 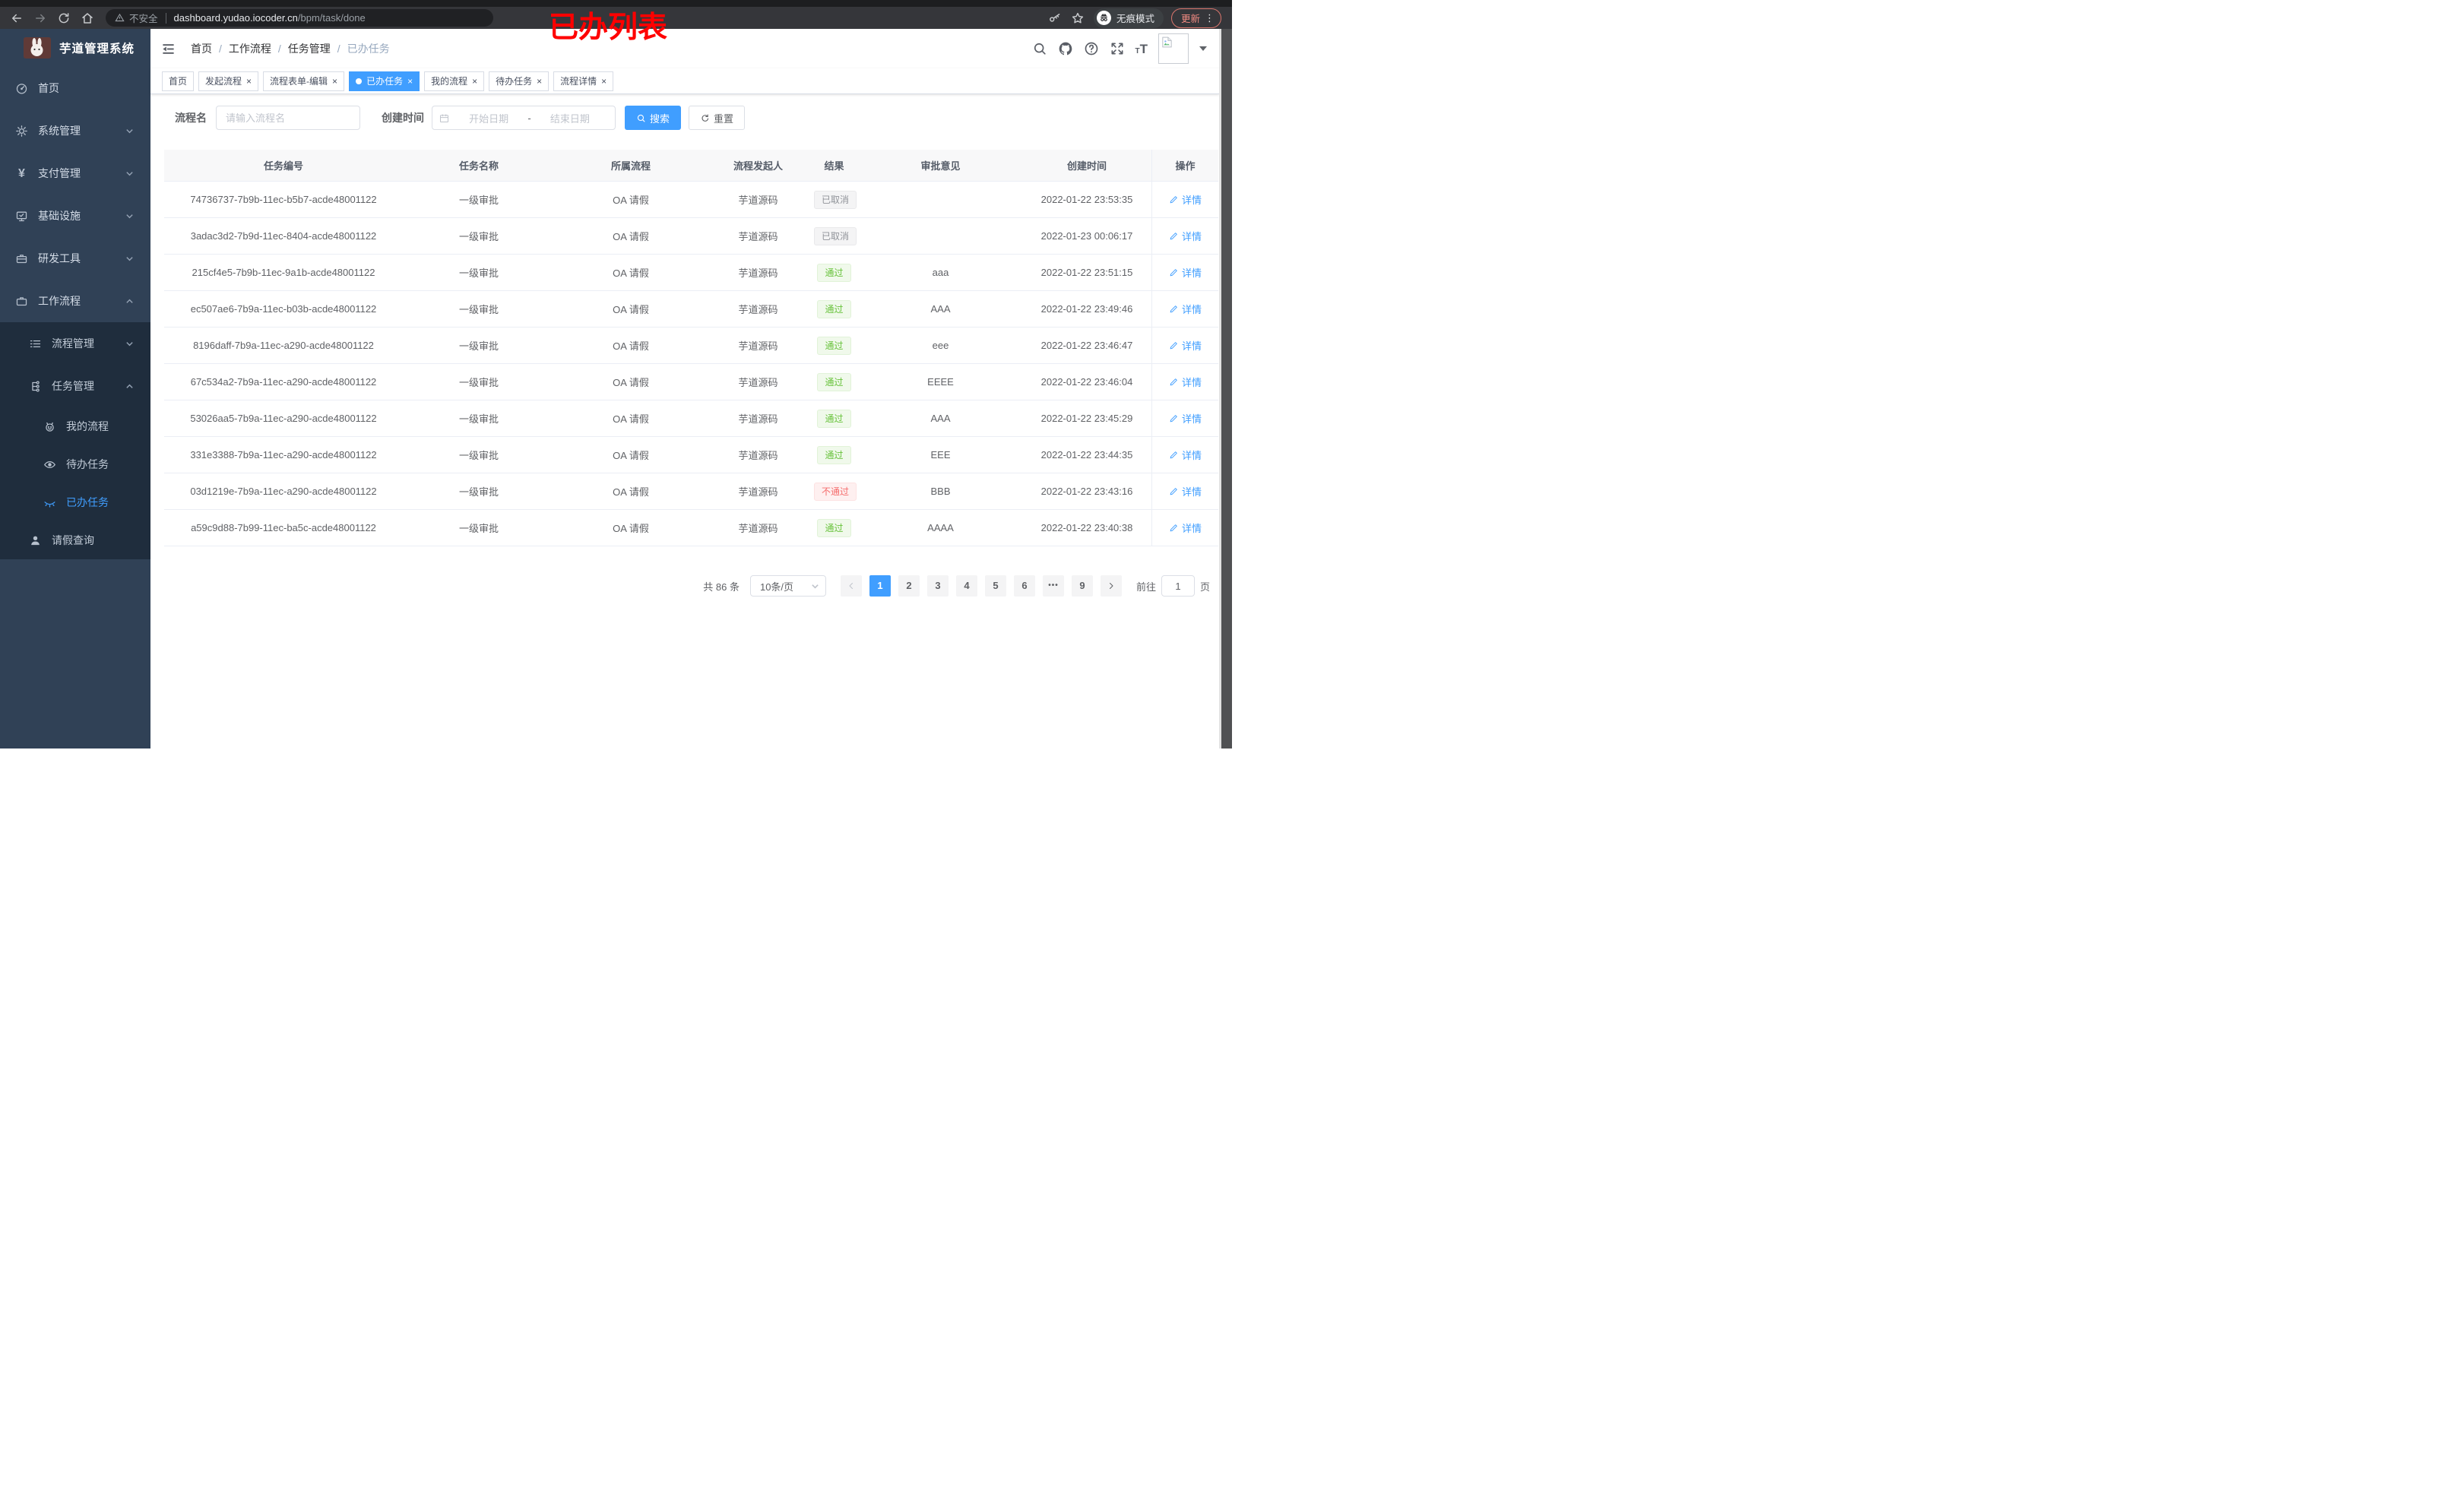 What do you see at coordinates (724, 118) in the screenshot?
I see `reset-button-label: 重置` at bounding box center [724, 118].